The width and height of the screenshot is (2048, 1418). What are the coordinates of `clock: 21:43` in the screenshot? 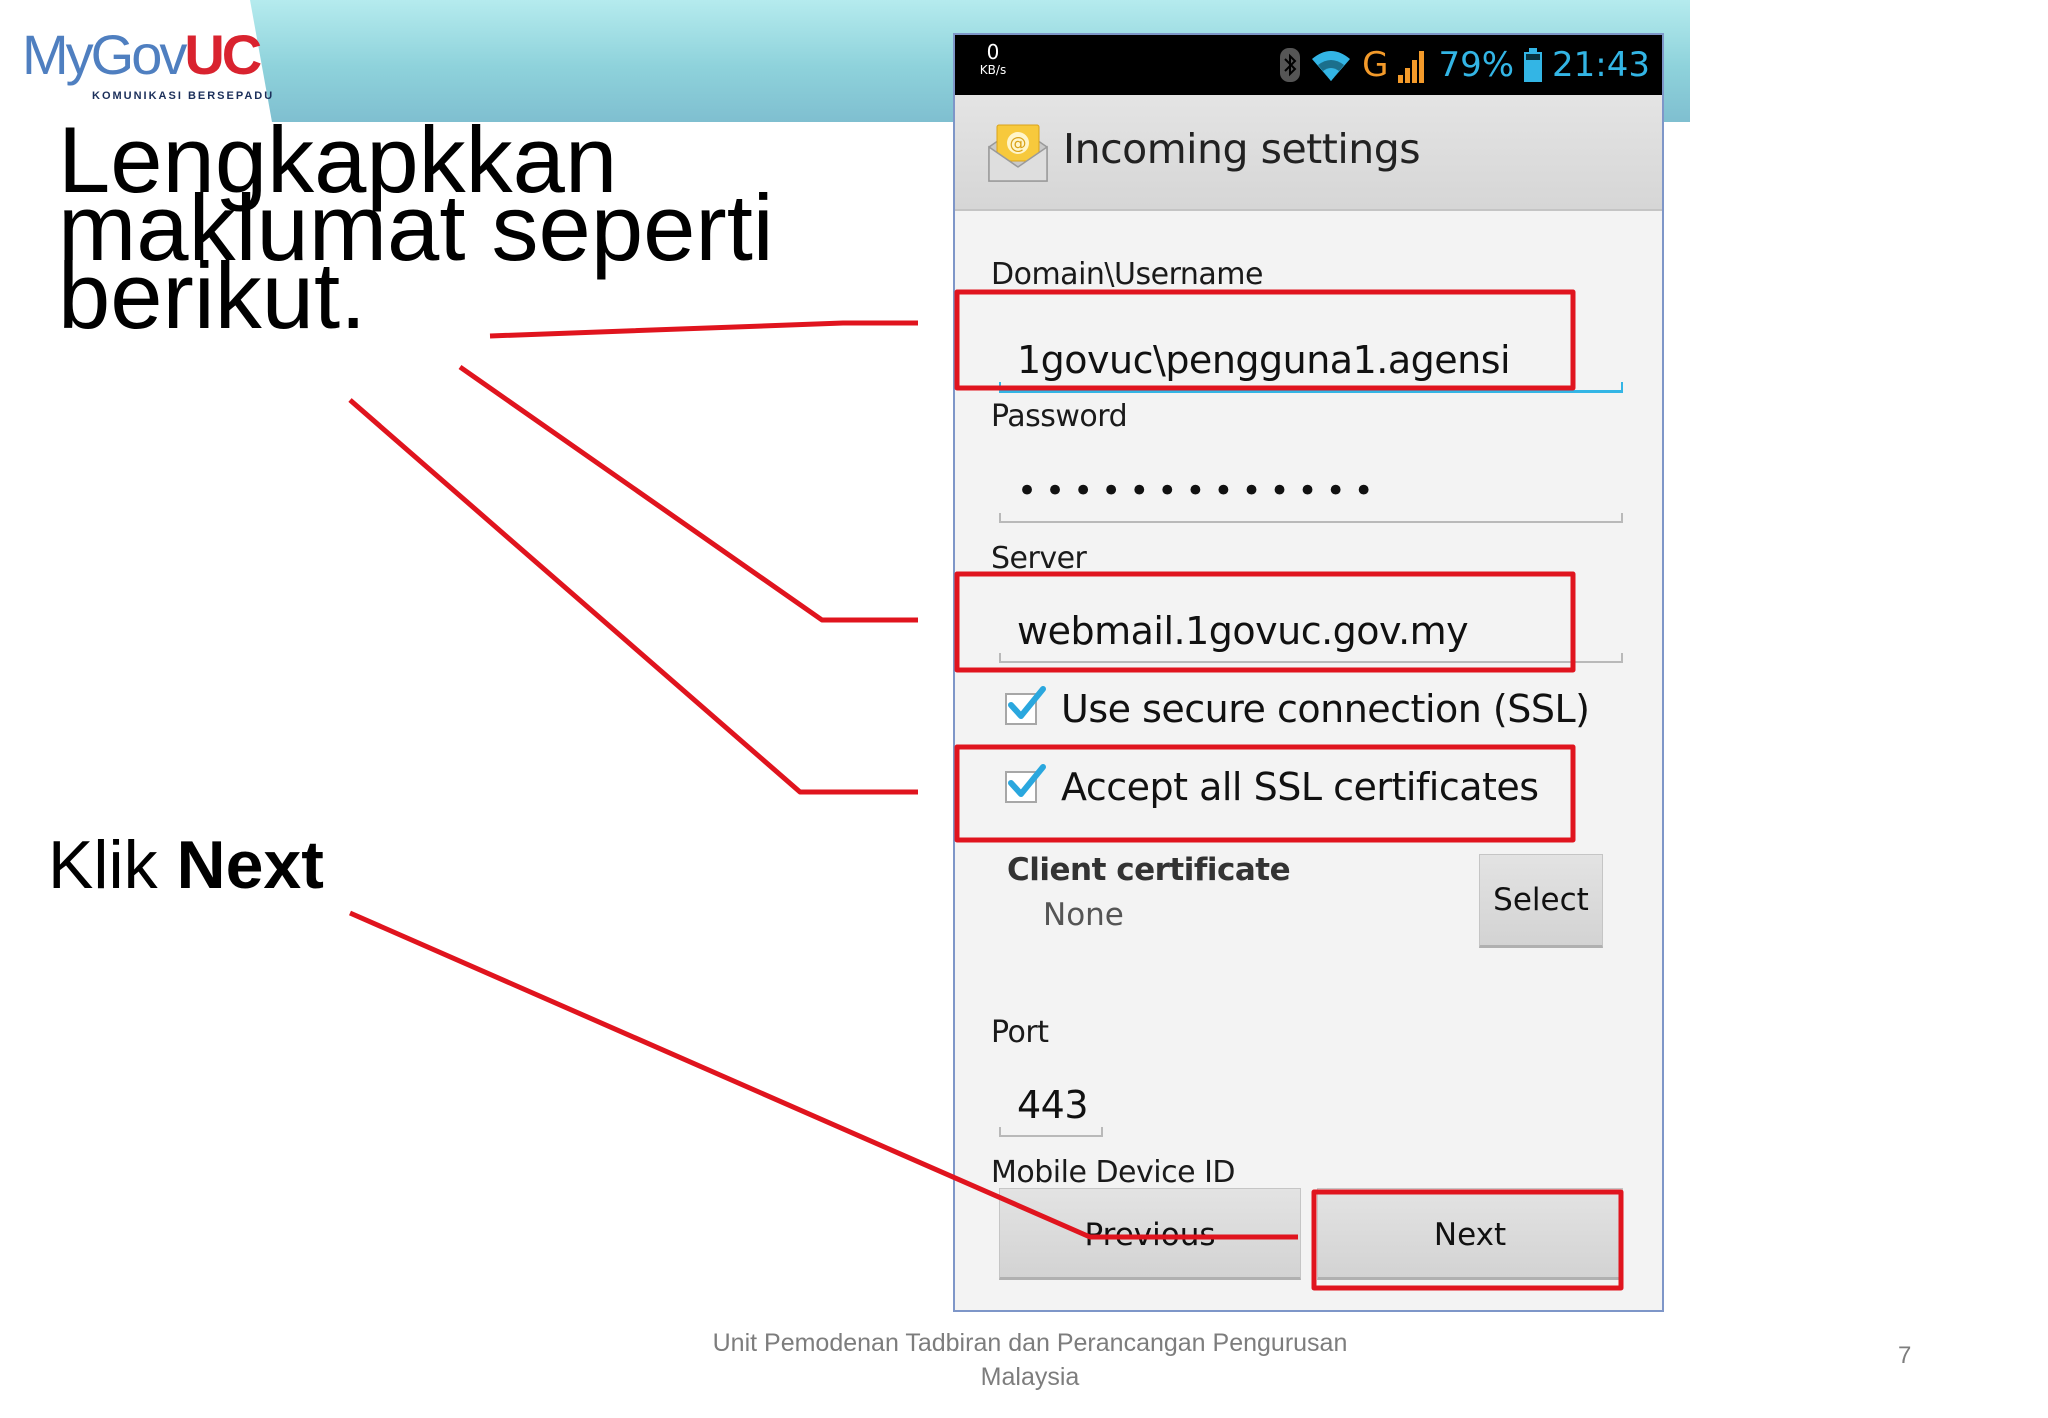 It's located at (1601, 65).